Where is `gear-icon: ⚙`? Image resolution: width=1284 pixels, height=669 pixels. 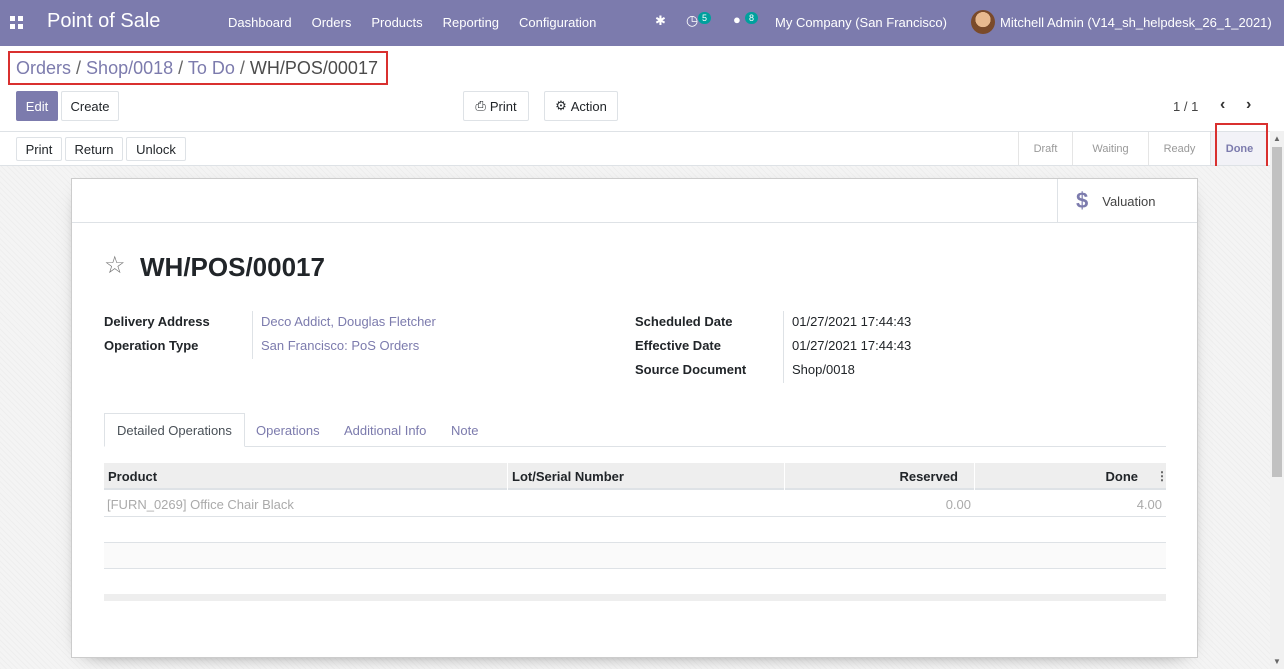 gear-icon: ⚙ is located at coordinates (561, 105).